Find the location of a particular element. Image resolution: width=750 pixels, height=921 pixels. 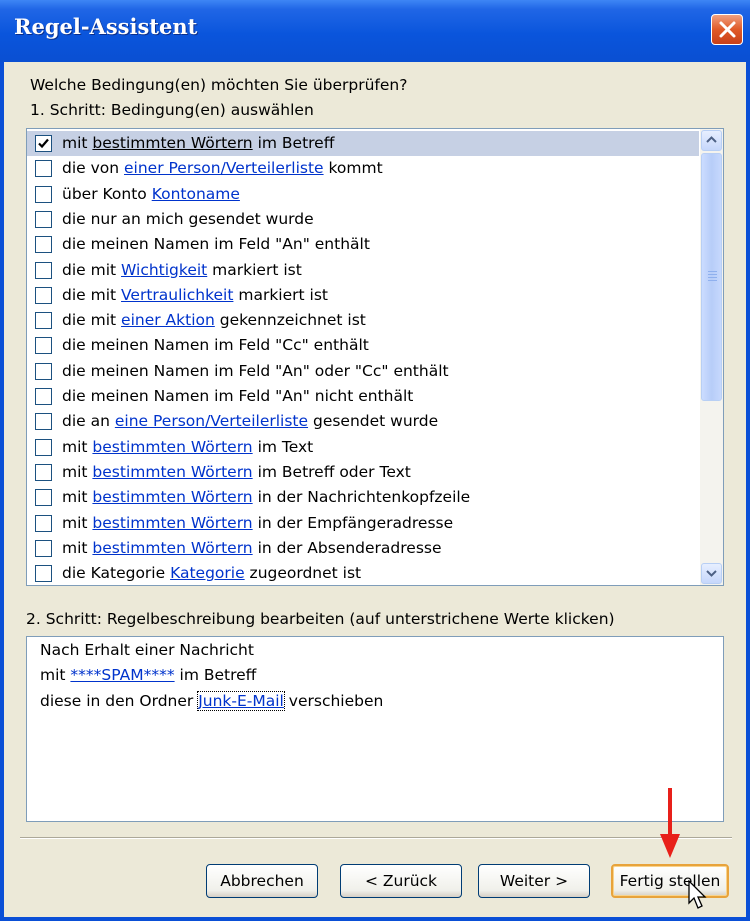

condition-row: über Konto Kontoname is located at coordinates (363, 194).